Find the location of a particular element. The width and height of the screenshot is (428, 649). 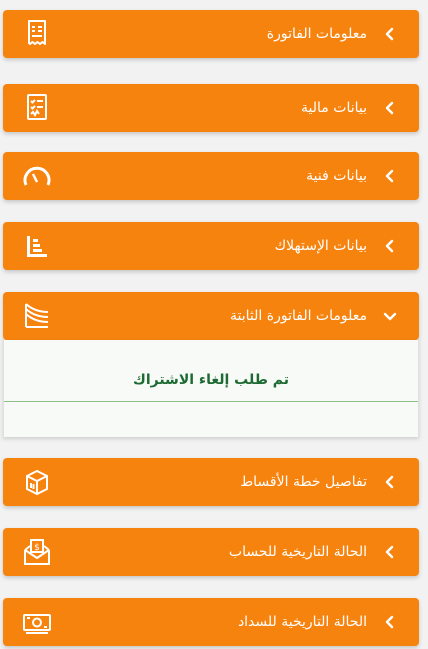

invoice-icon is located at coordinates (37, 32).